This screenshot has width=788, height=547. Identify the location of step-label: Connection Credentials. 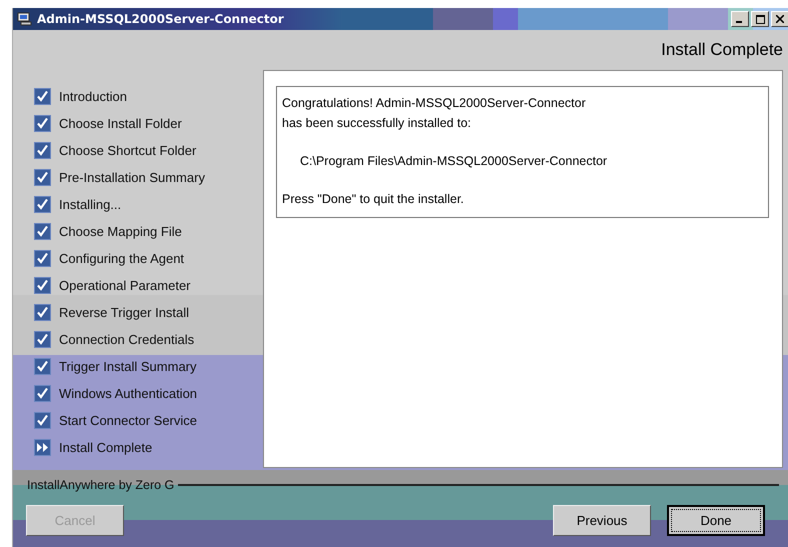
(126, 339).